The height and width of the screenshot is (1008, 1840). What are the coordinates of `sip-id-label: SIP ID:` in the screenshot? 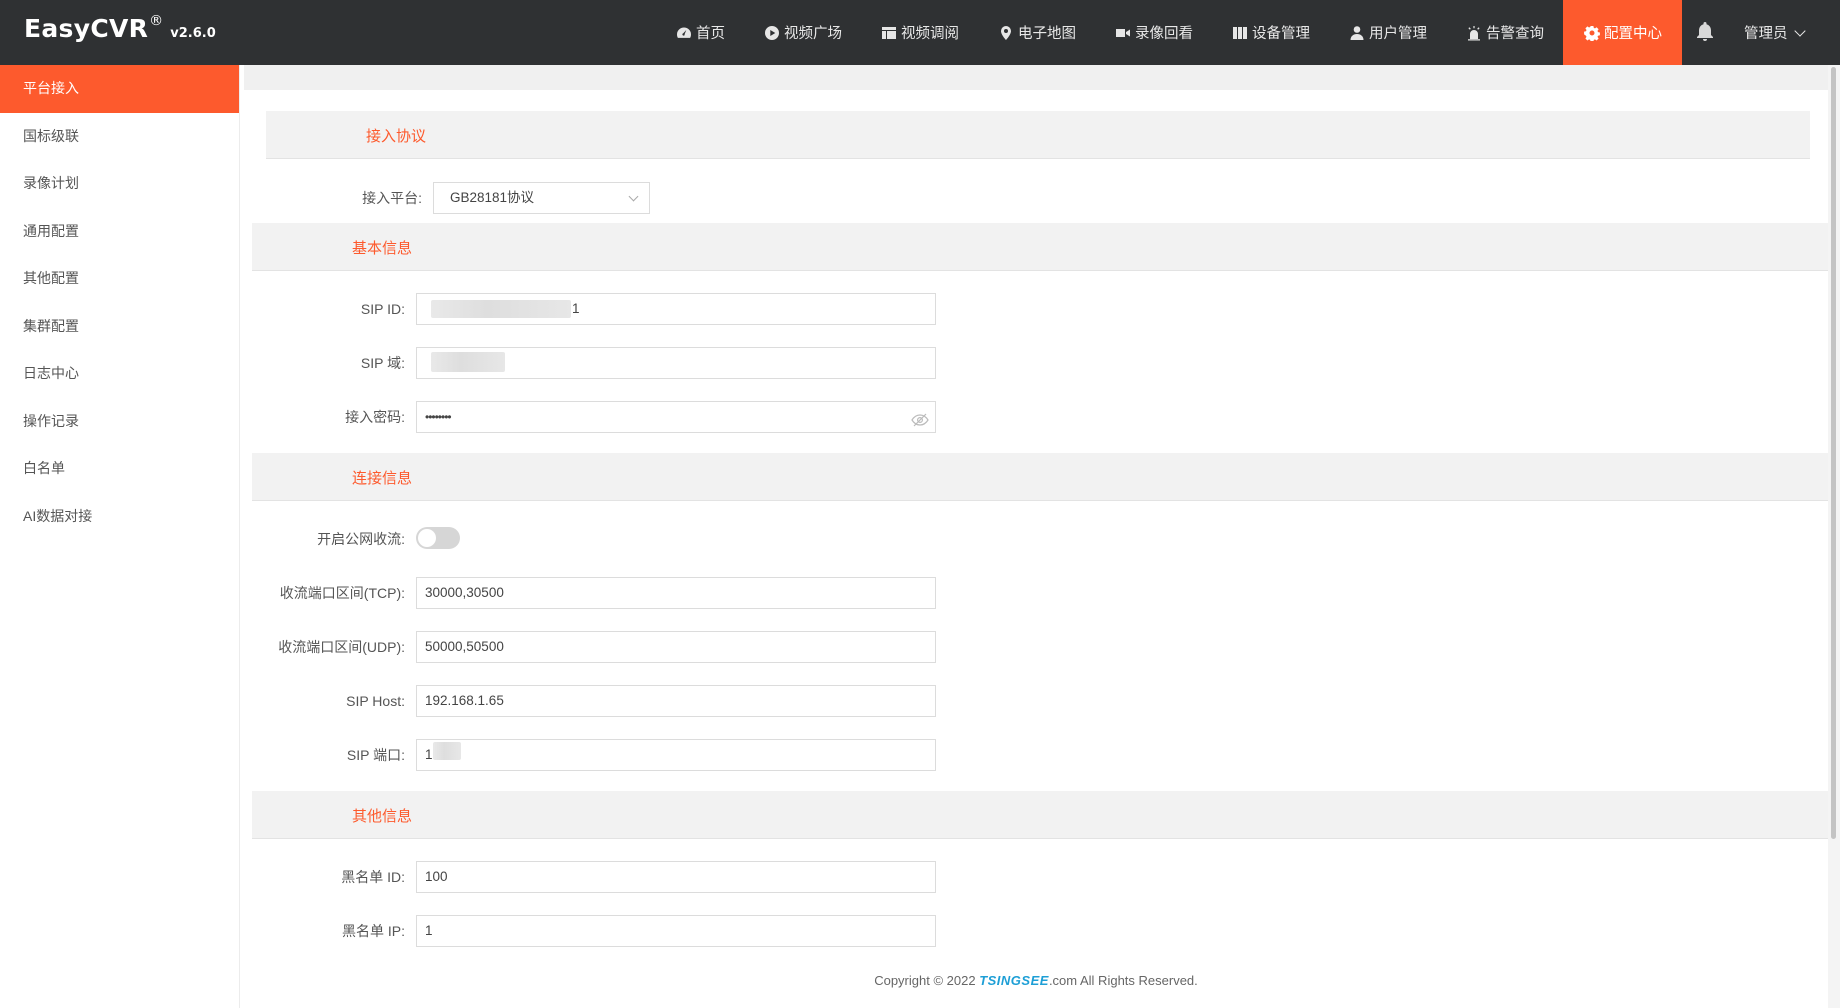 It's located at (382, 309).